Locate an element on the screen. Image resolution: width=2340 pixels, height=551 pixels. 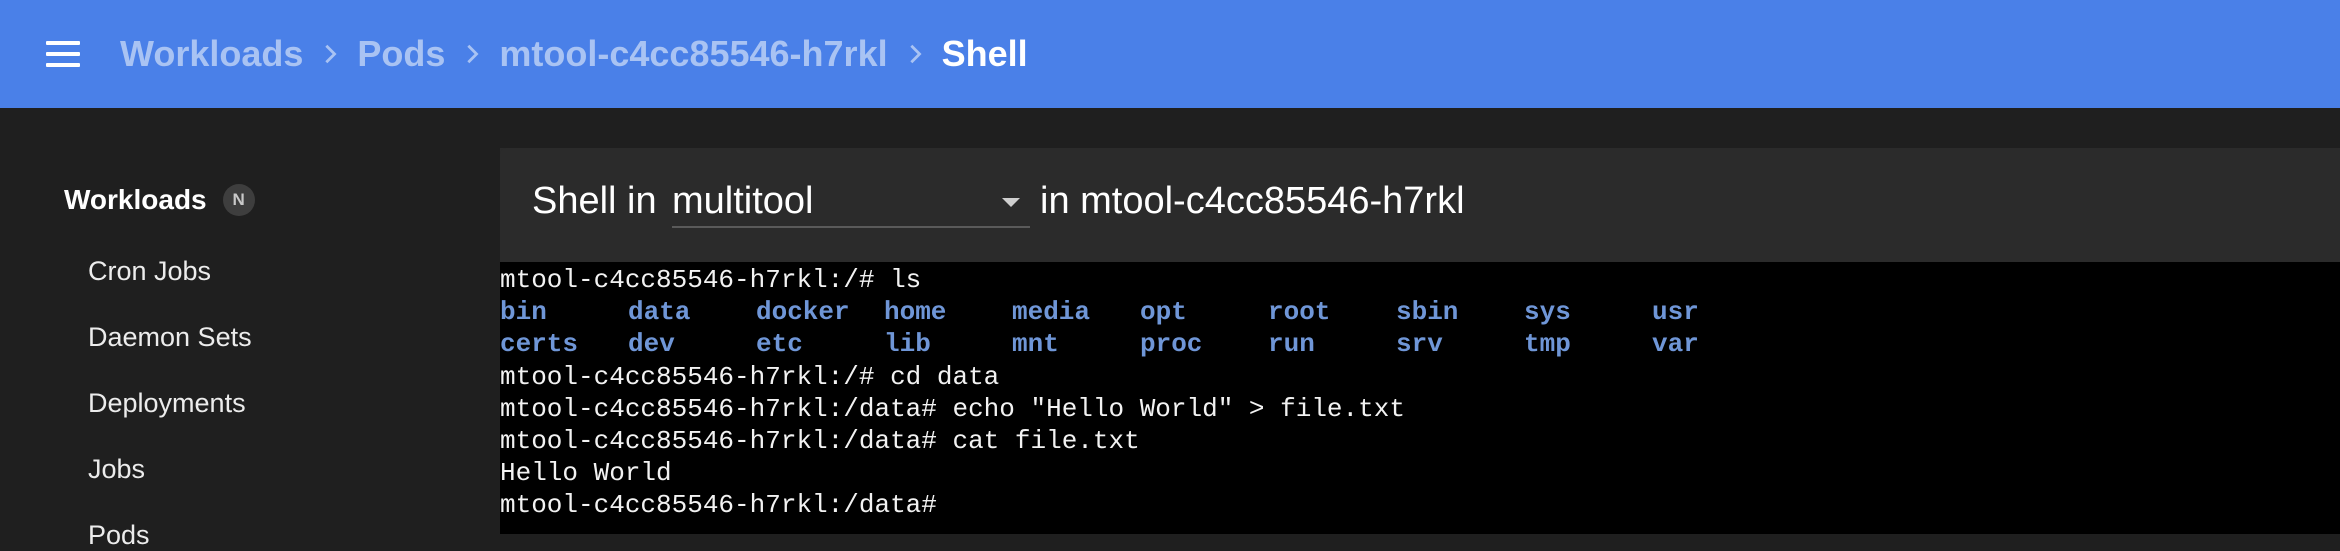
container-select-value: multitool is located at coordinates (743, 201).